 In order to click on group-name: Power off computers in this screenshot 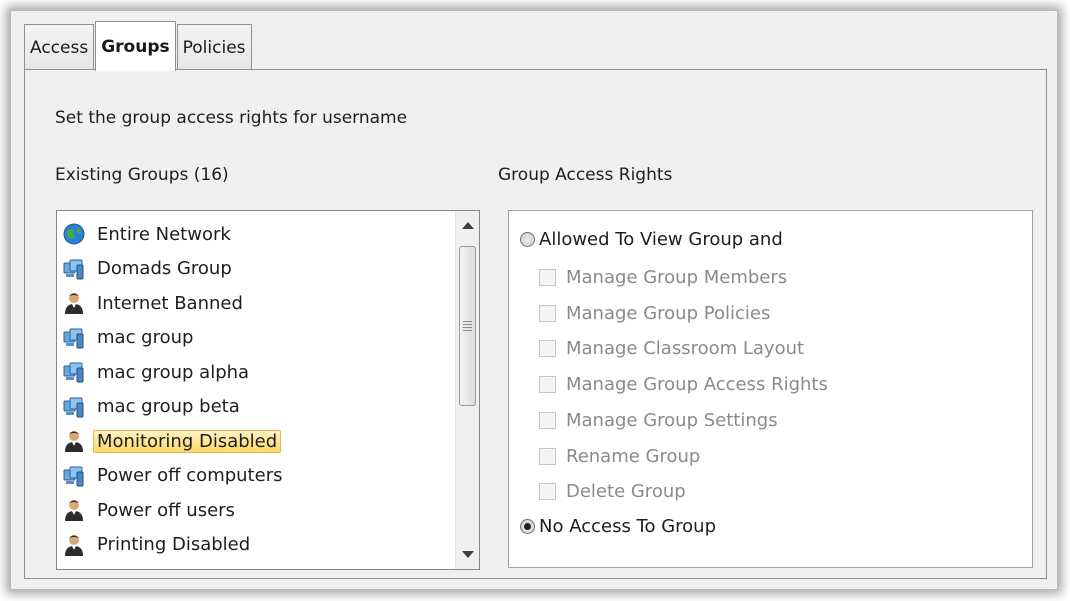, I will do `click(190, 476)`.